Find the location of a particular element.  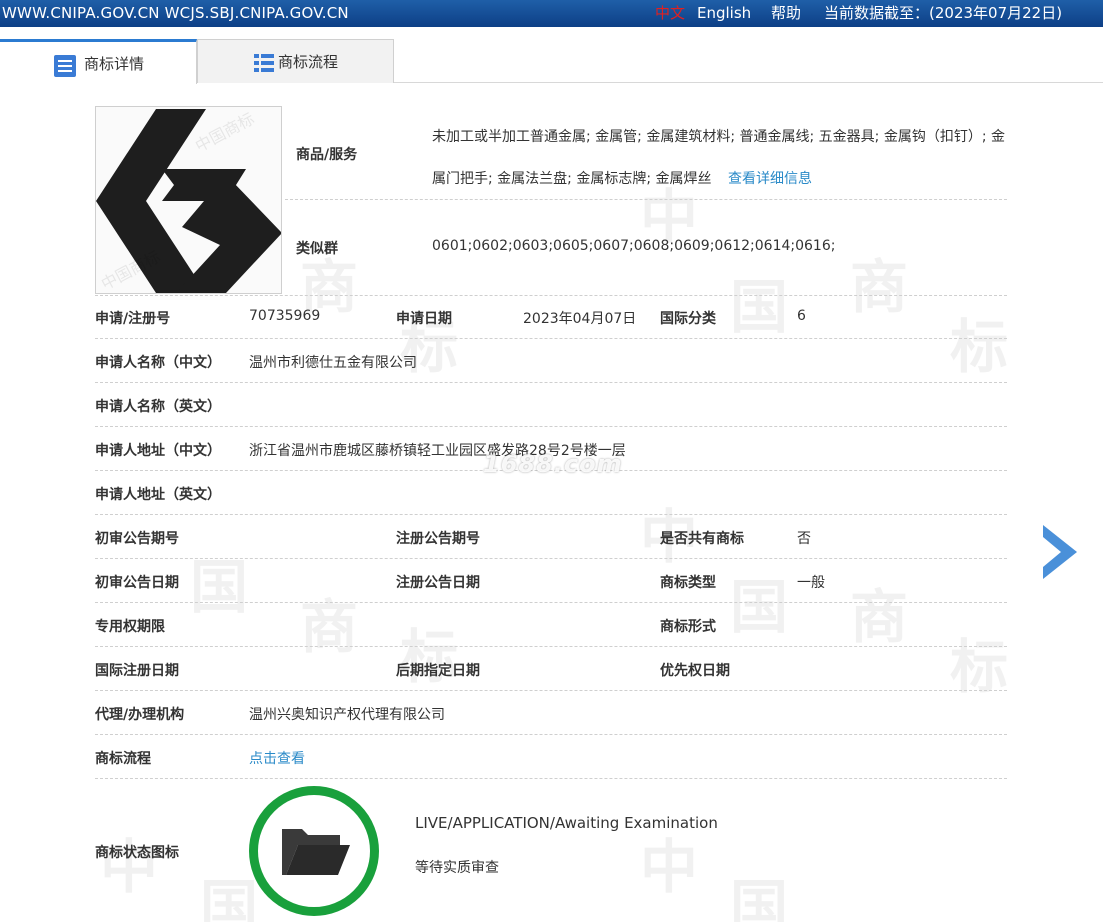

form-label: 商标形式 is located at coordinates (688, 627).